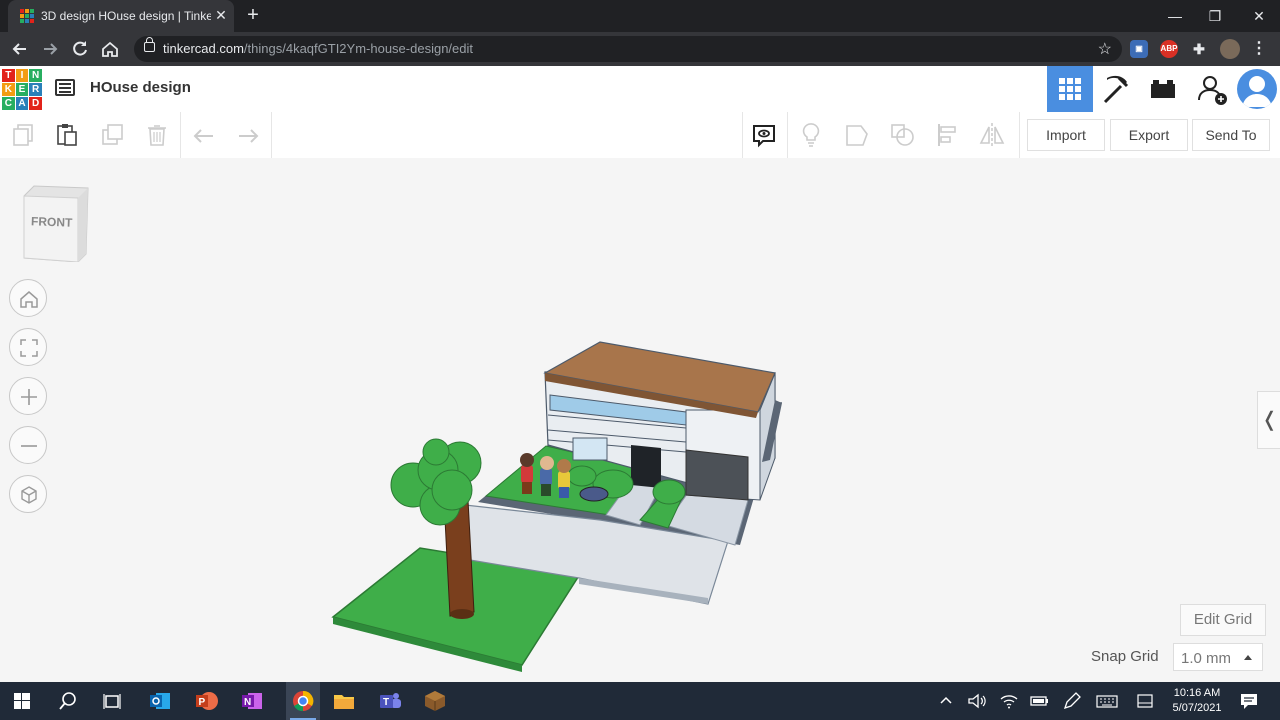 Image resolution: width=1280 pixels, height=720 pixels. Describe the element at coordinates (303, 701) in the screenshot. I see `chrome-button` at that location.